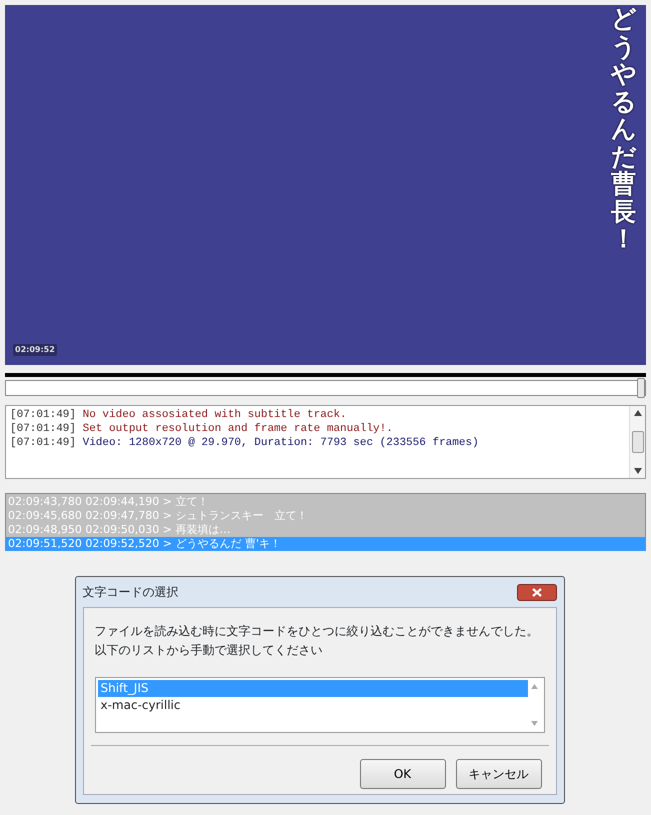 Image resolution: width=651 pixels, height=815 pixels. What do you see at coordinates (638, 413) in the screenshot?
I see `scroll-up-icon` at bounding box center [638, 413].